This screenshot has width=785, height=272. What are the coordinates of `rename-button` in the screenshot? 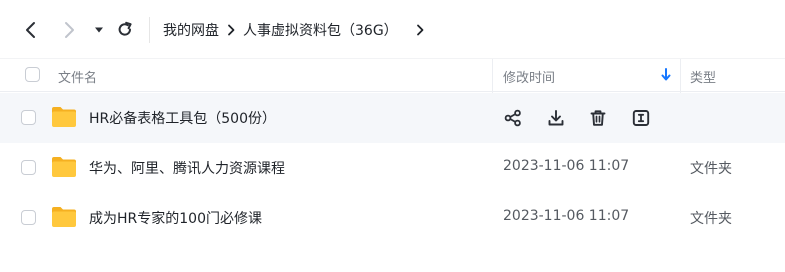 It's located at (641, 118).